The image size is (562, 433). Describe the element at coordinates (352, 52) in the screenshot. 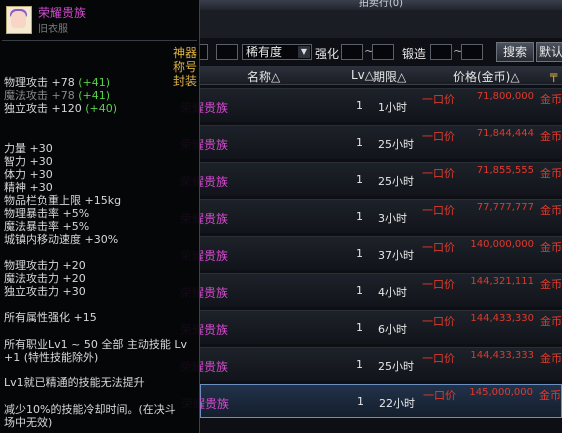

I see `enhance-min-input` at that location.